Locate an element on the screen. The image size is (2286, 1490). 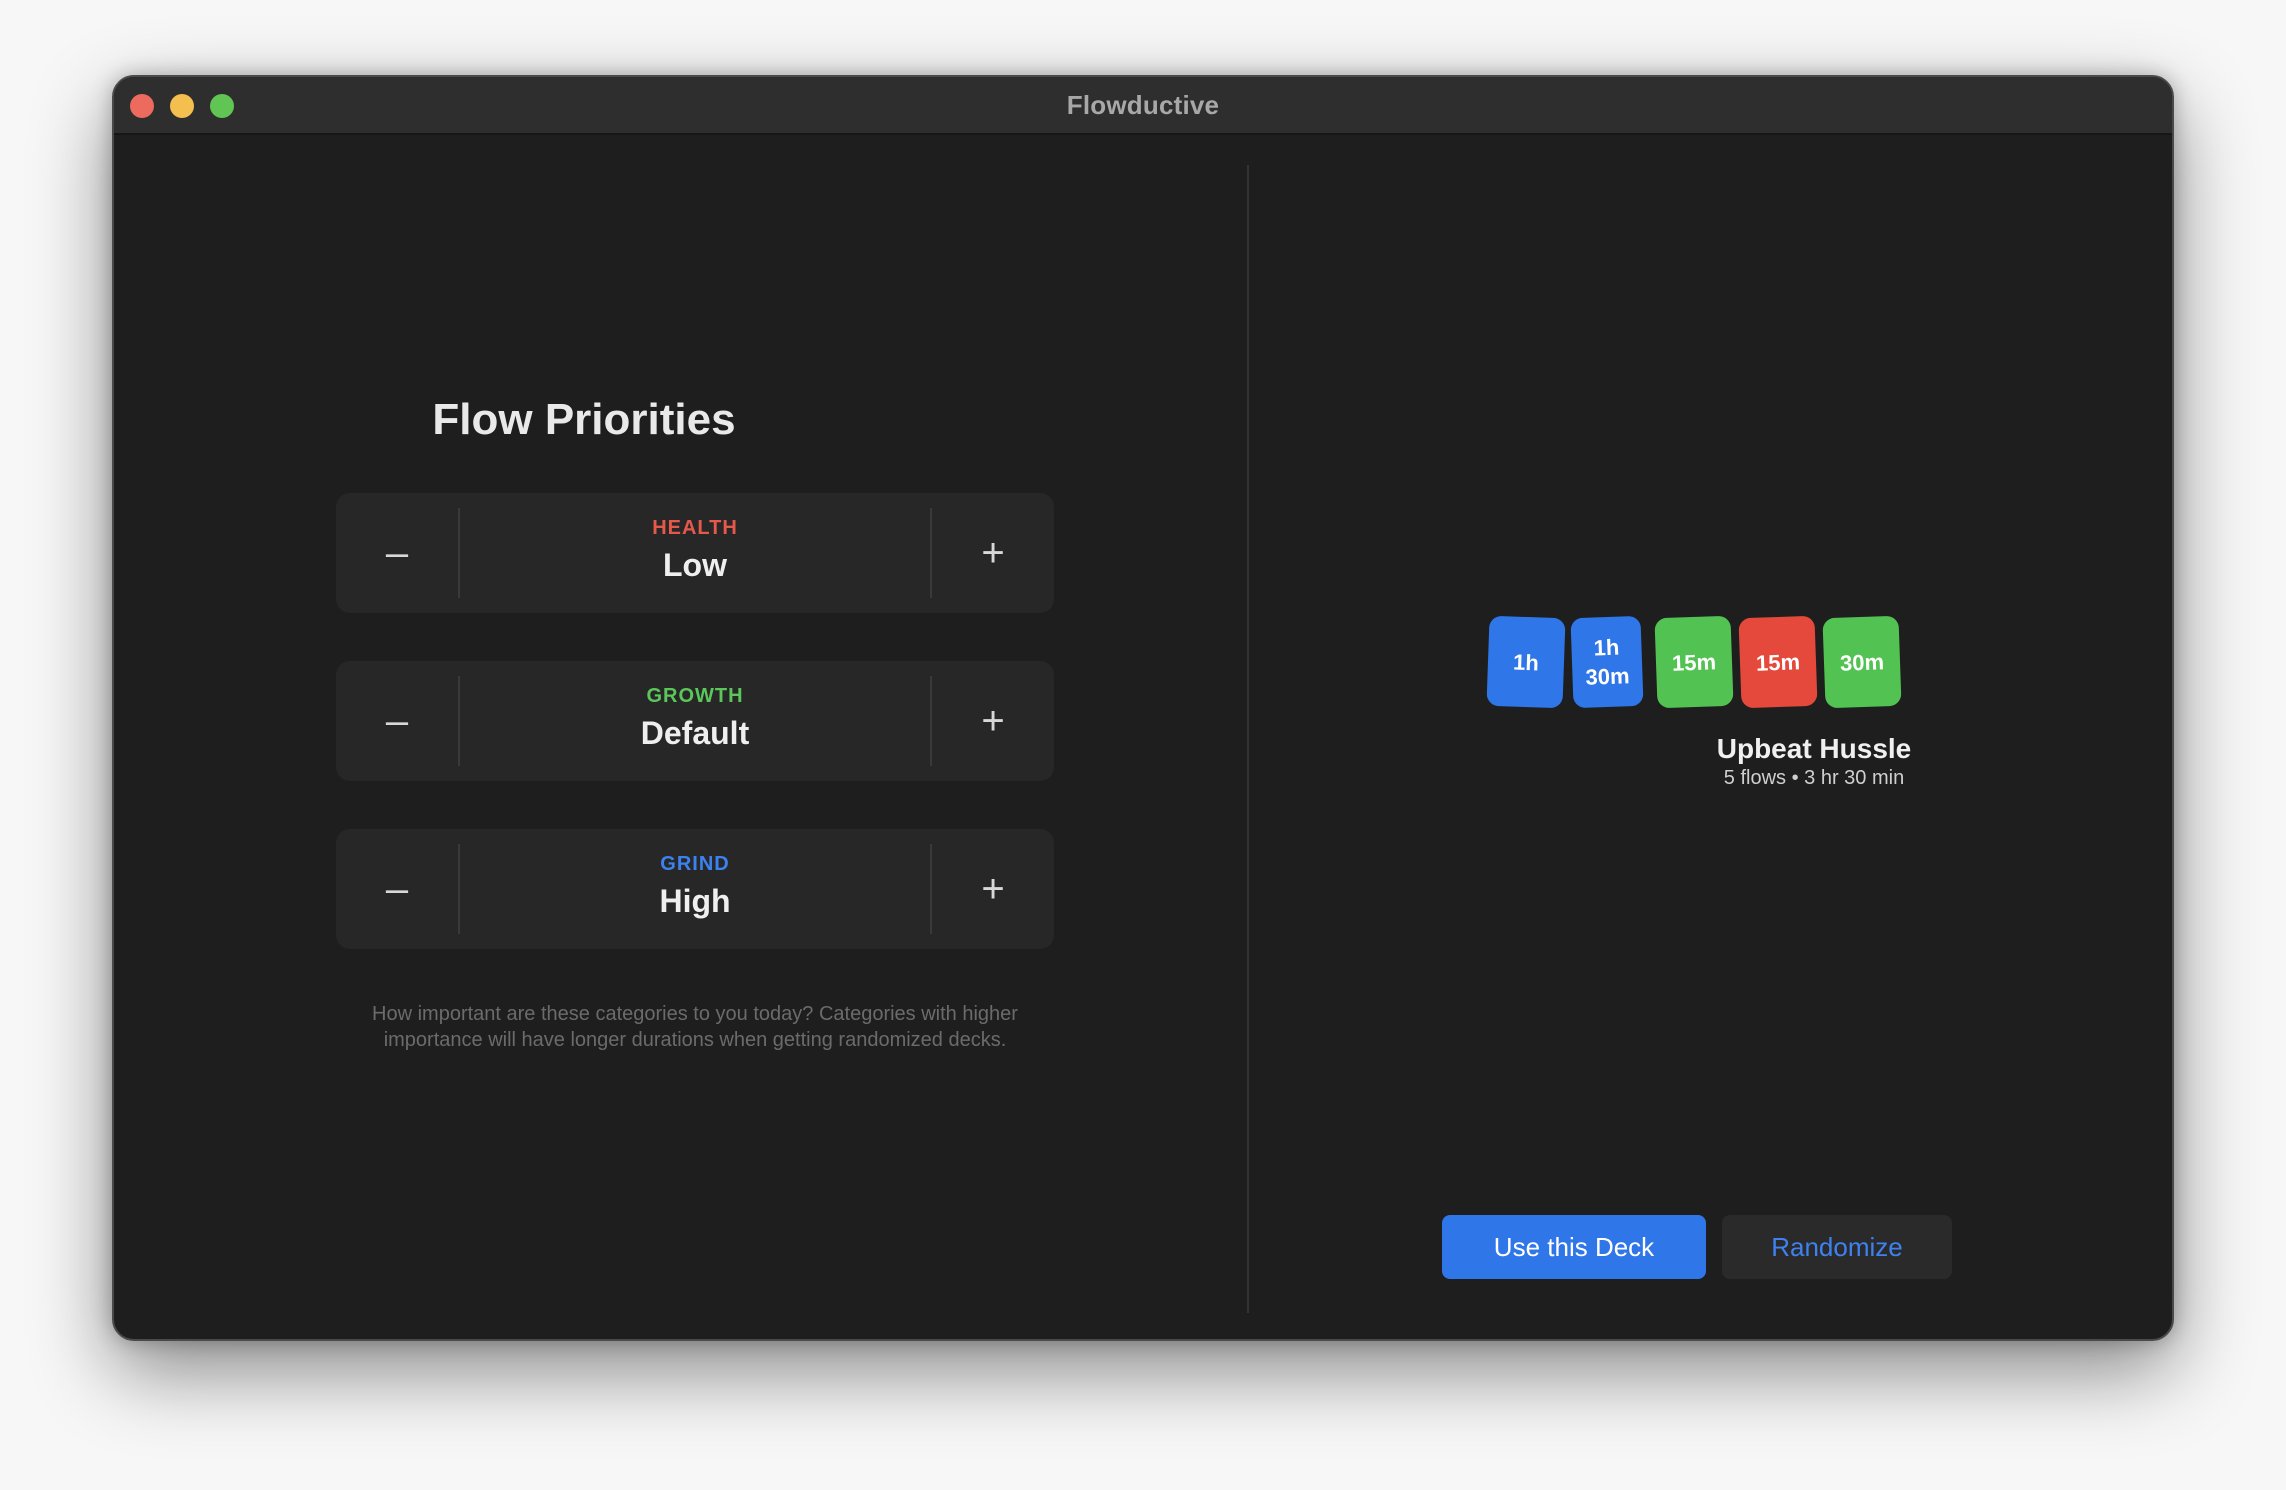
deck-card: 30m is located at coordinates (1862, 662).